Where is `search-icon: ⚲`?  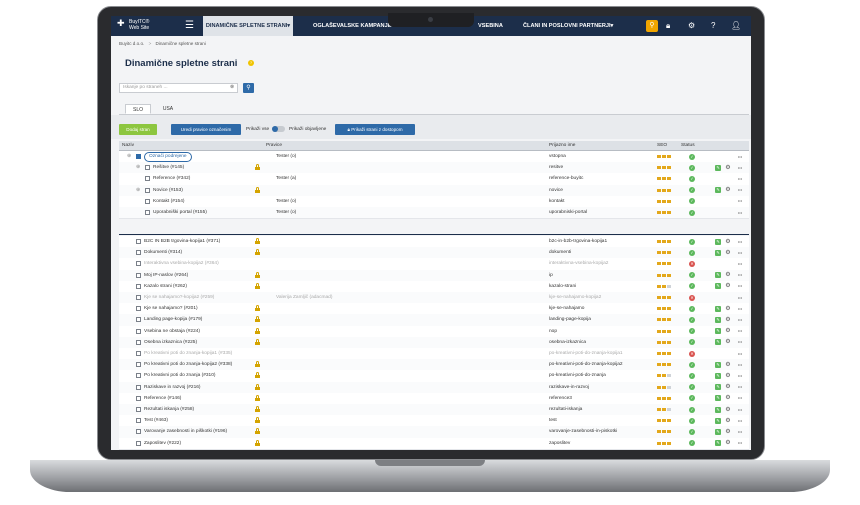 search-icon: ⚲ is located at coordinates (652, 26).